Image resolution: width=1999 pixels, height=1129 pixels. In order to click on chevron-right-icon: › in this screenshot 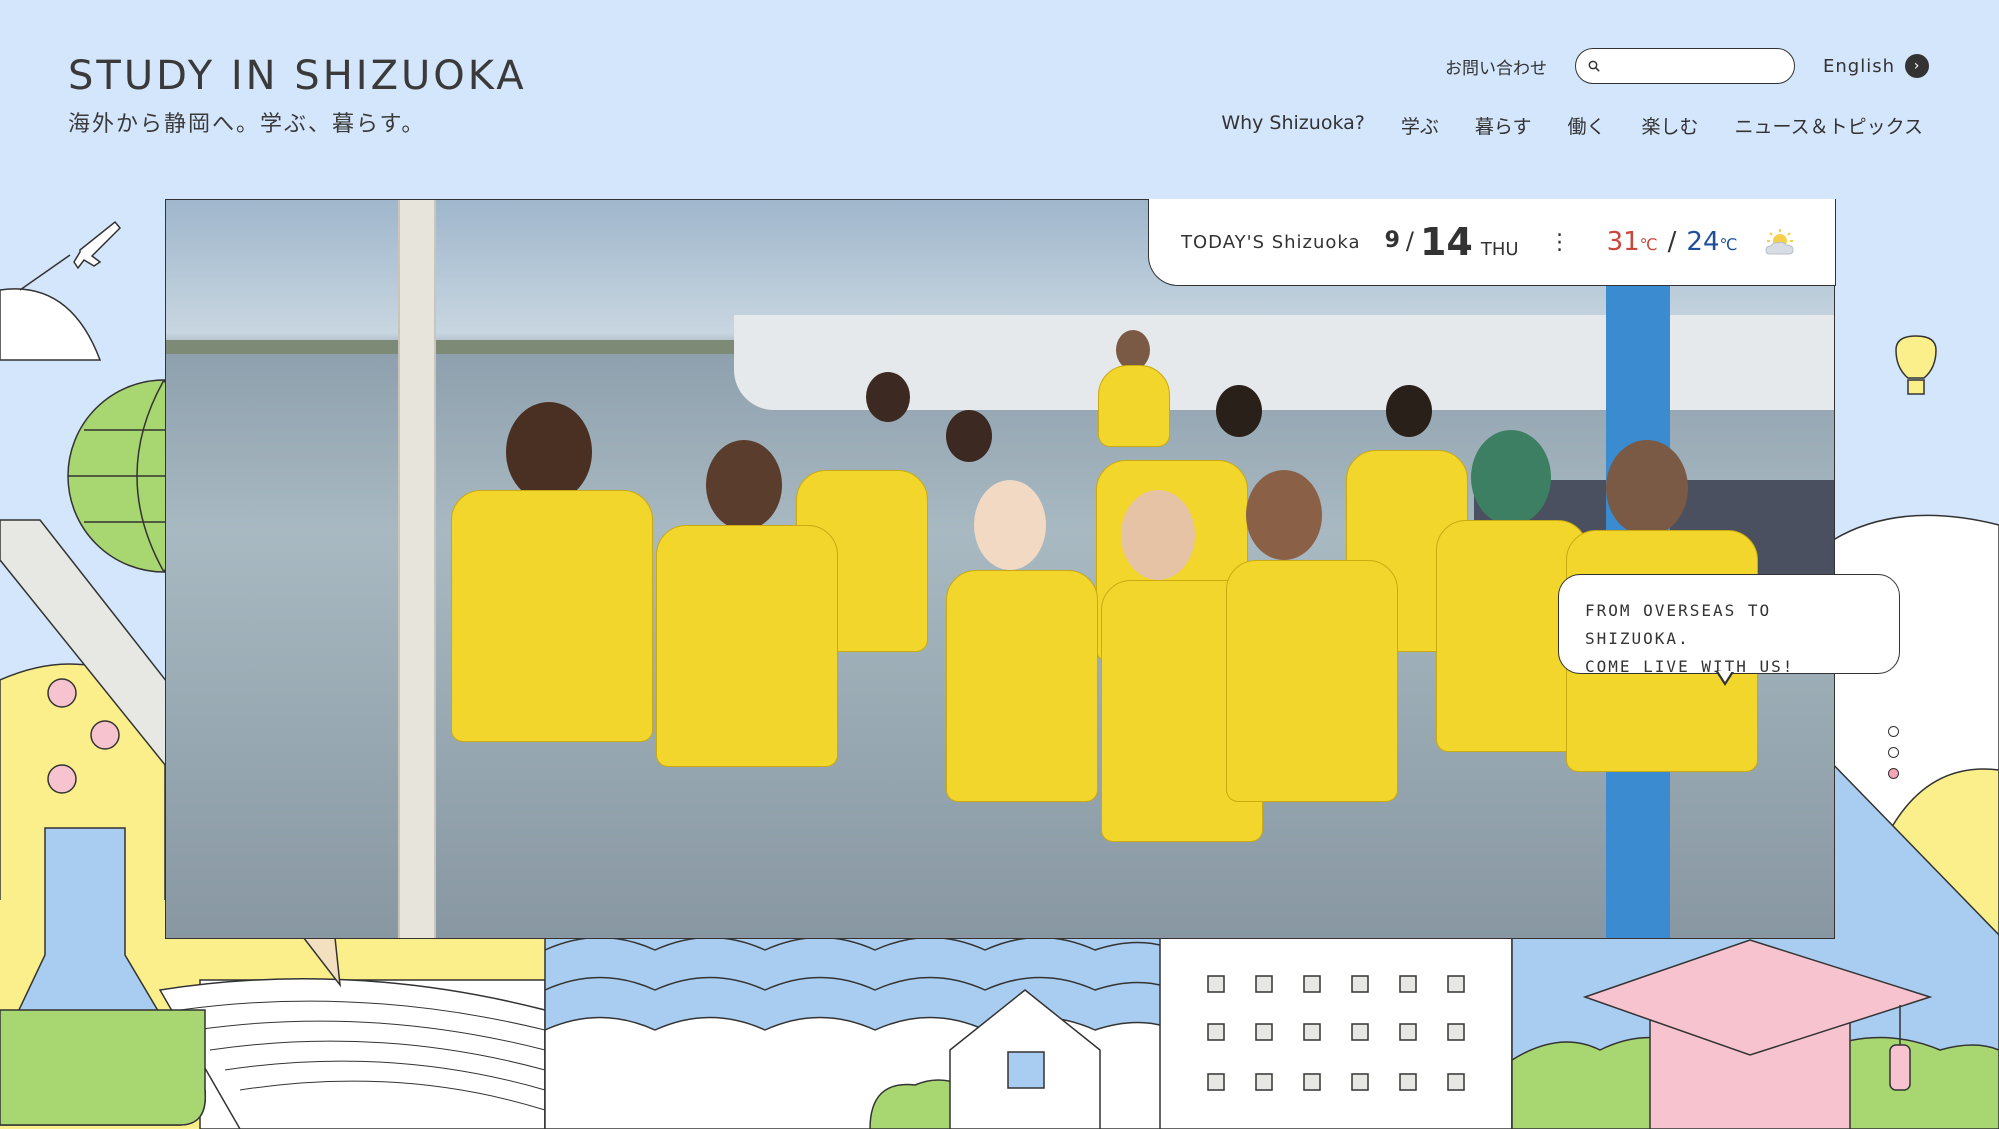, I will do `click(1917, 66)`.